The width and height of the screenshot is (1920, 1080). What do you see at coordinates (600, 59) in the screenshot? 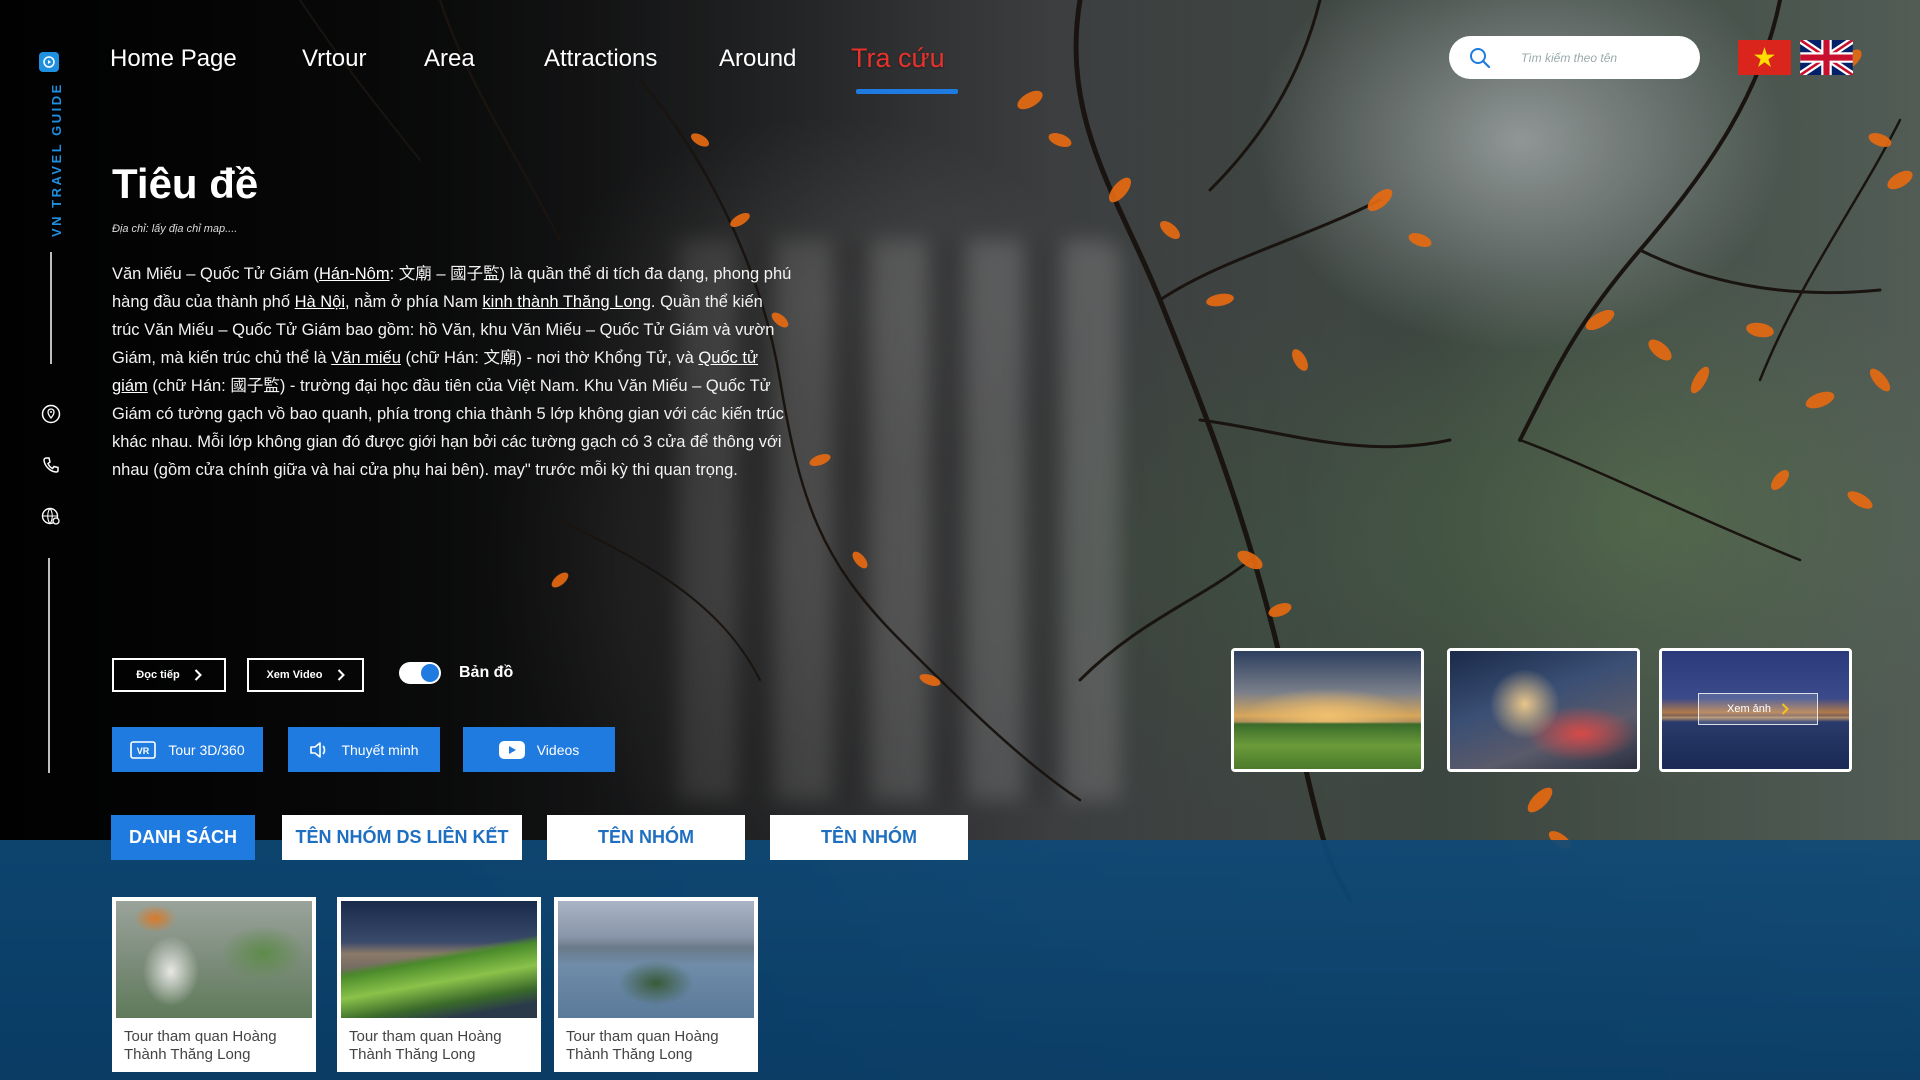
I see `nav-item-attractions: Attractions` at bounding box center [600, 59].